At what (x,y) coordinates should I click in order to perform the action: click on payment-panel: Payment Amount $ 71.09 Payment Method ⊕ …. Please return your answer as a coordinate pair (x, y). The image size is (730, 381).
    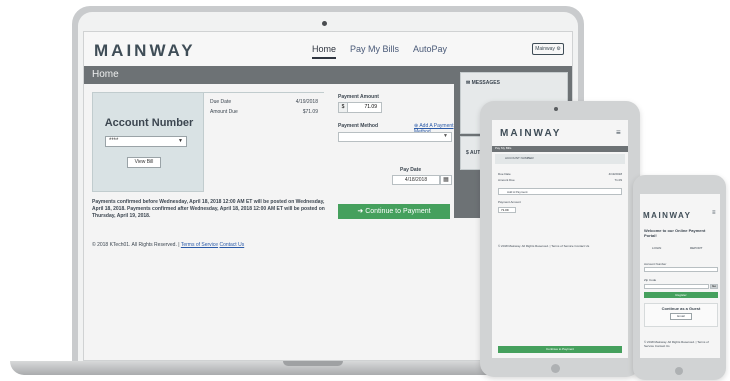
    Looking at the image, I should click on (394, 142).